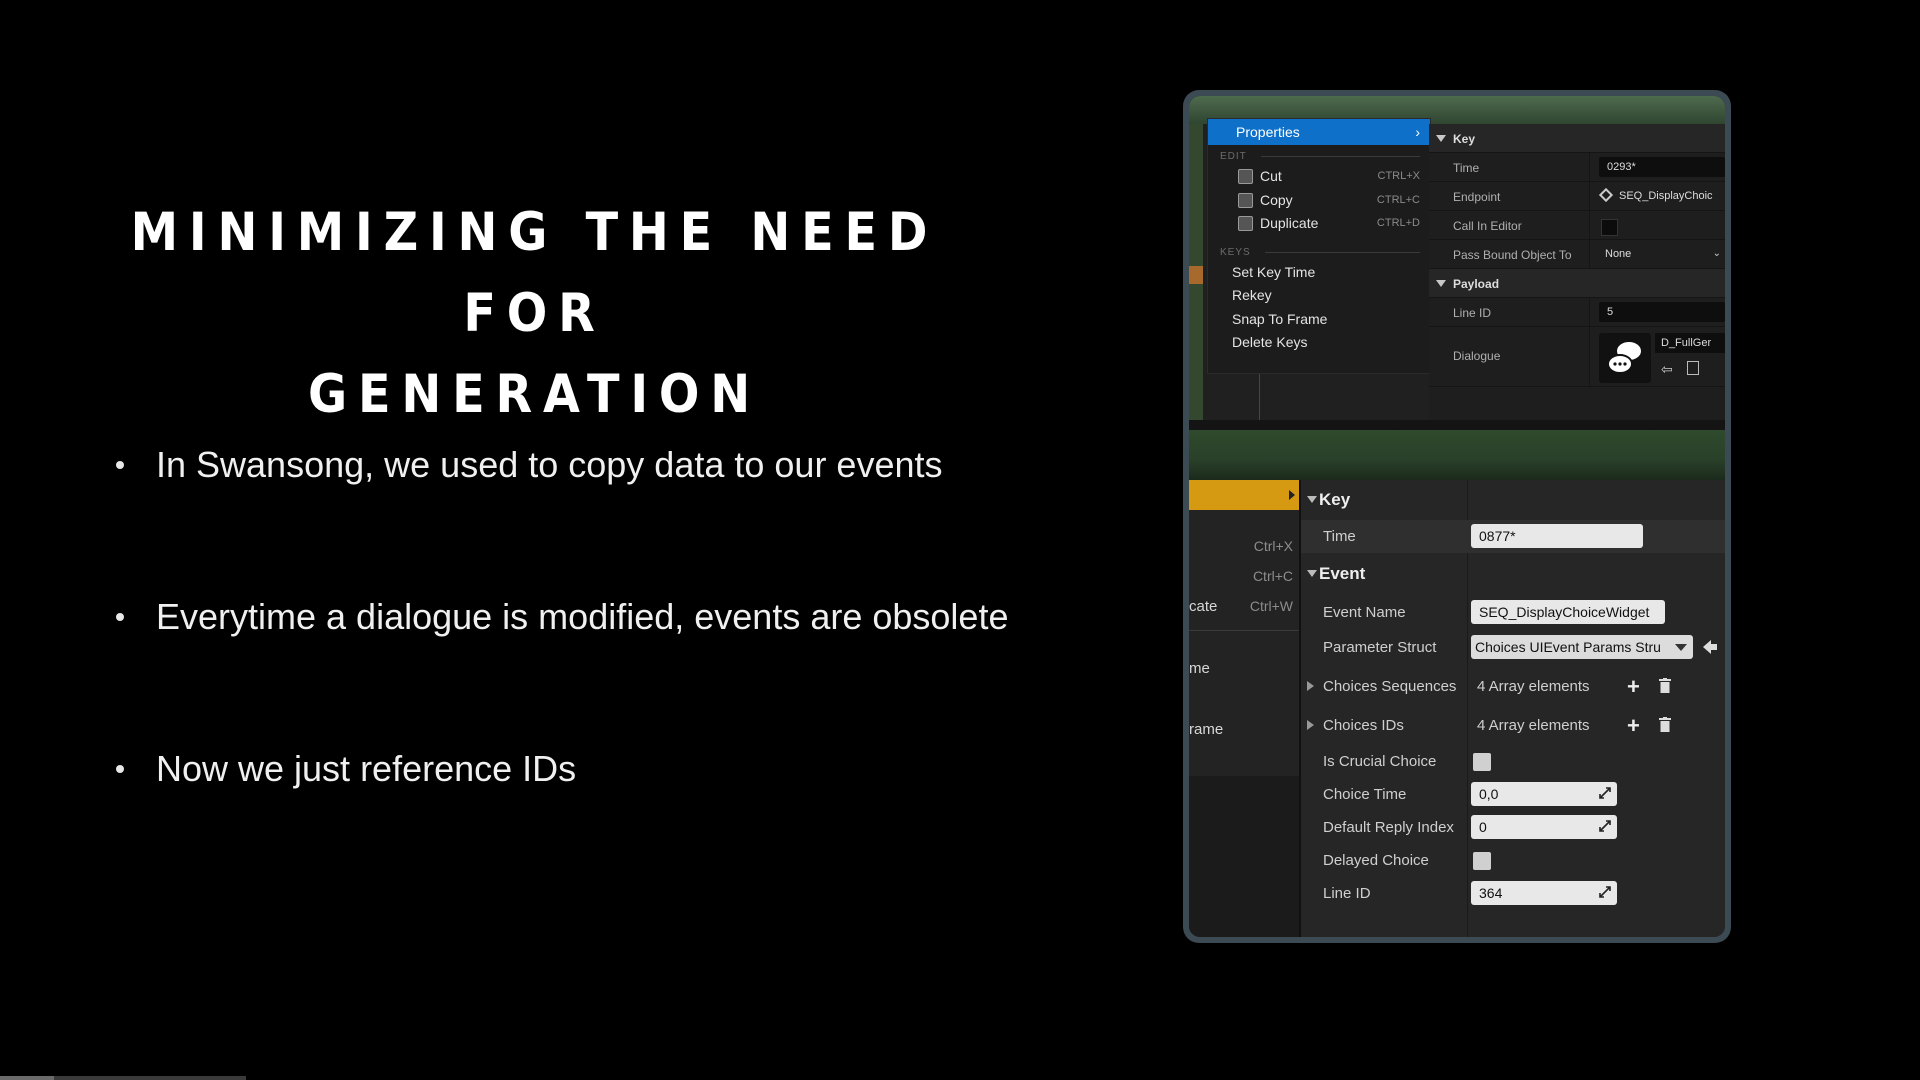  Describe the element at coordinates (1625, 358) in the screenshot. I see `dialogue-thumbnail` at that location.